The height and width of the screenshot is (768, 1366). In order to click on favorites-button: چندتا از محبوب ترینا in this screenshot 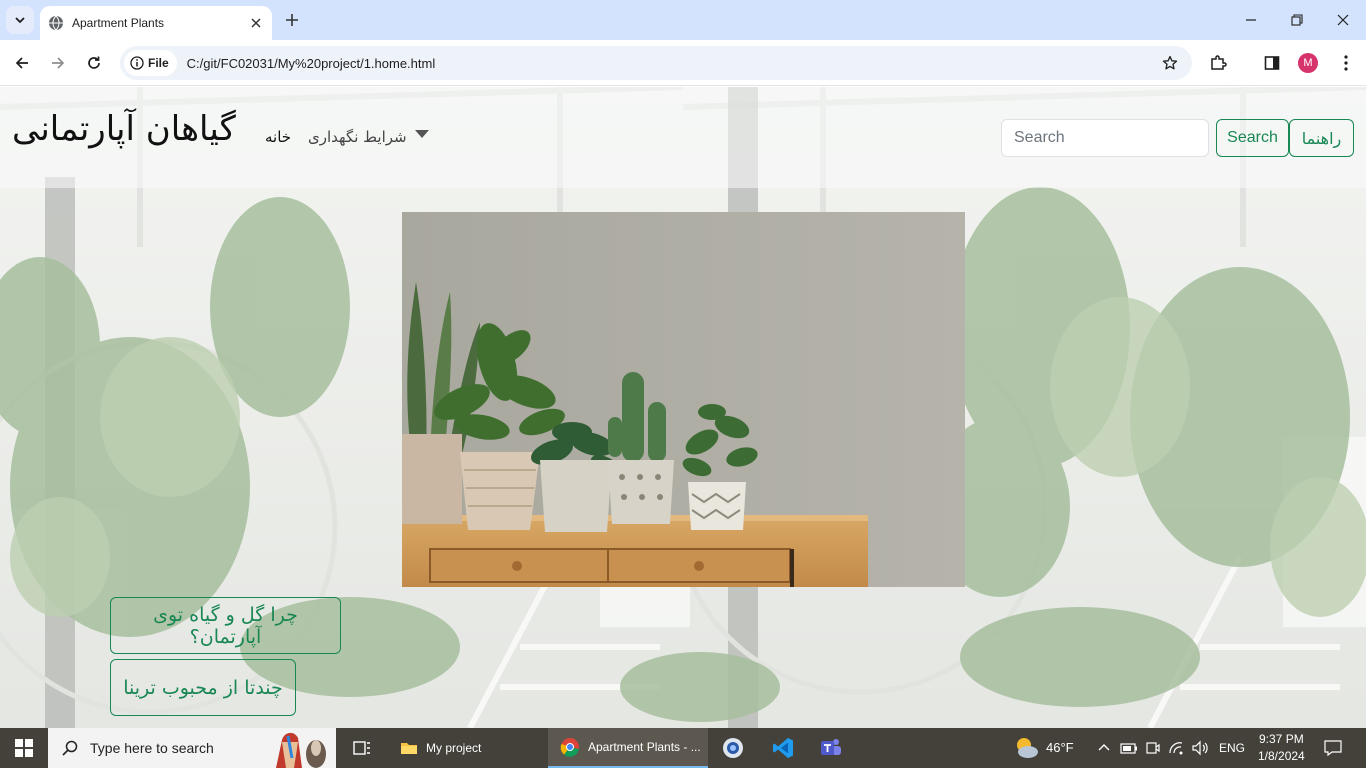, I will do `click(203, 687)`.